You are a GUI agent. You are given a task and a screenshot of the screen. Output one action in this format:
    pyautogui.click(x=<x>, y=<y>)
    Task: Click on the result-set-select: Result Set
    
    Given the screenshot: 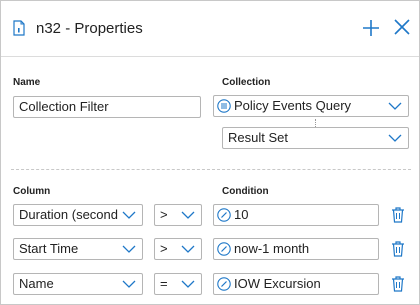 What is the action you would take?
    pyautogui.click(x=315, y=138)
    